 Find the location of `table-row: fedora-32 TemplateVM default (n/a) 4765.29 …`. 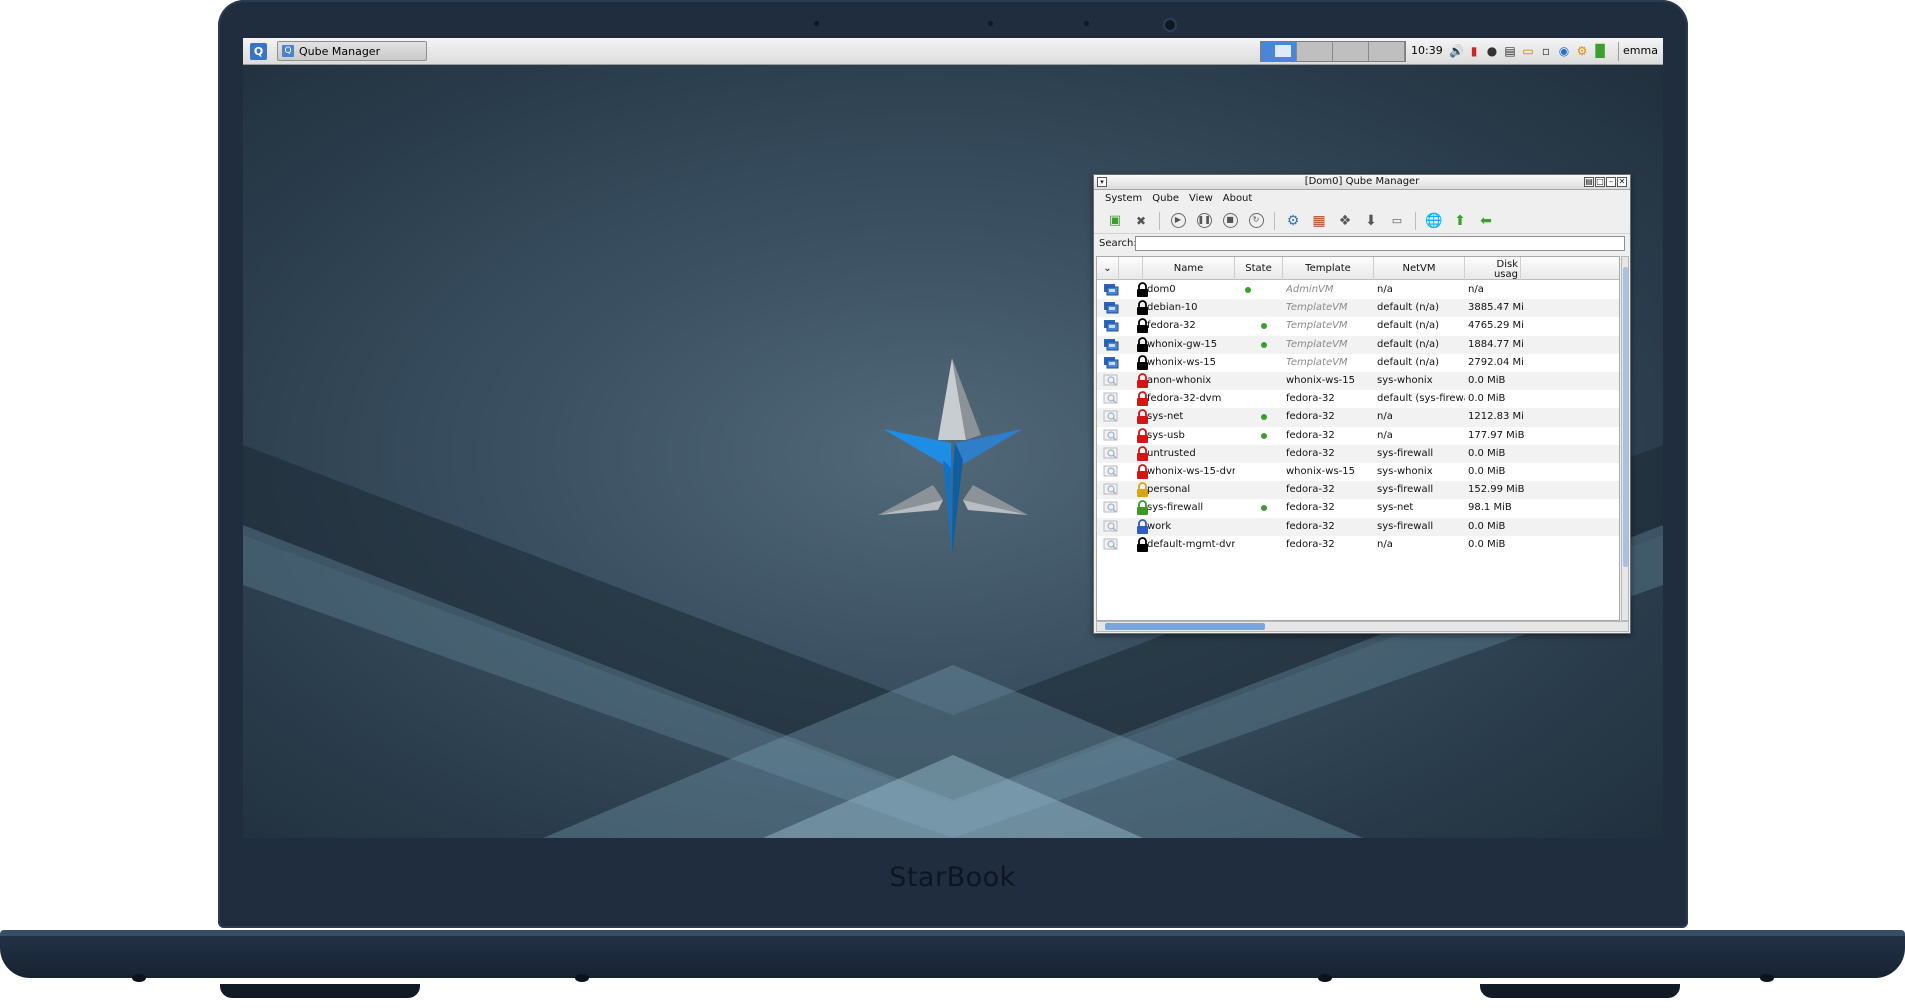

table-row: fedora-32 TemplateVM default (n/a) 4765.29 … is located at coordinates (1358, 326).